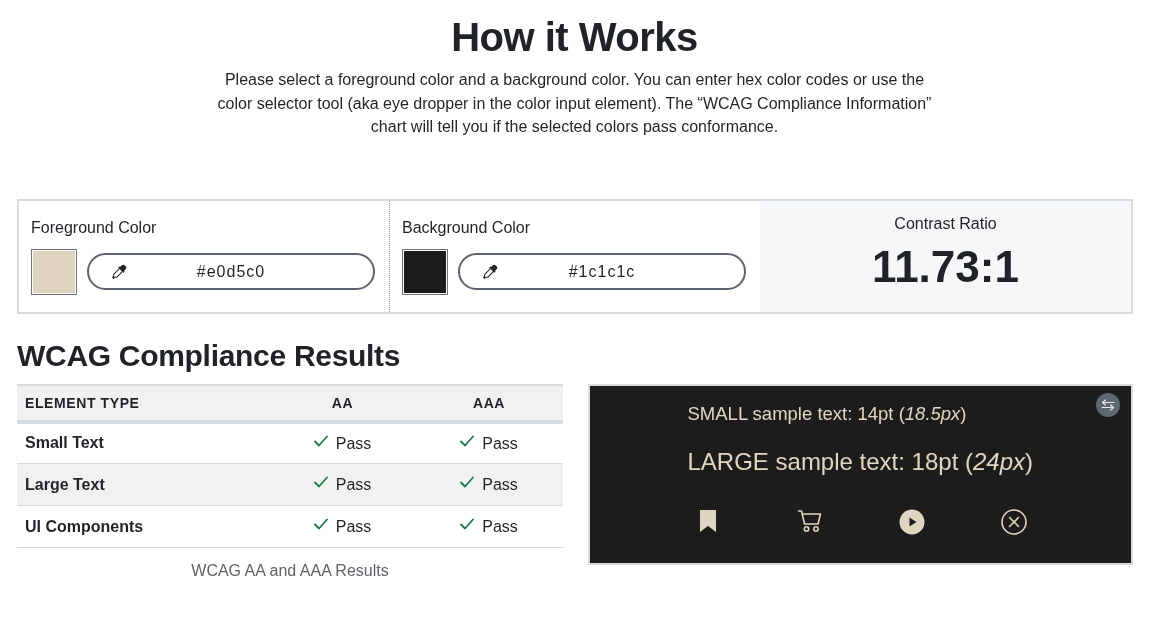  Describe the element at coordinates (707, 520) in the screenshot. I see `bookmark-icon` at that location.